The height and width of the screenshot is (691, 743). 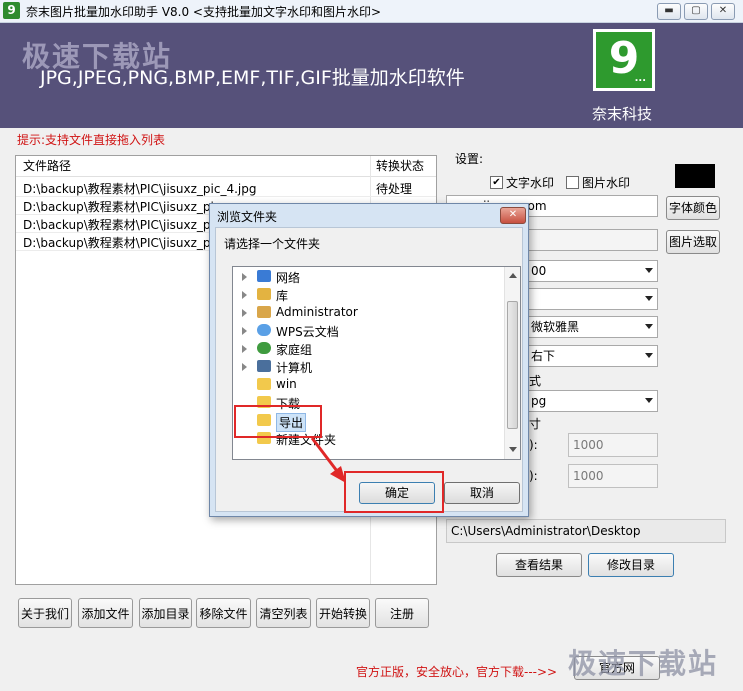 I want to click on annotation-arrow, so click(x=328, y=460).